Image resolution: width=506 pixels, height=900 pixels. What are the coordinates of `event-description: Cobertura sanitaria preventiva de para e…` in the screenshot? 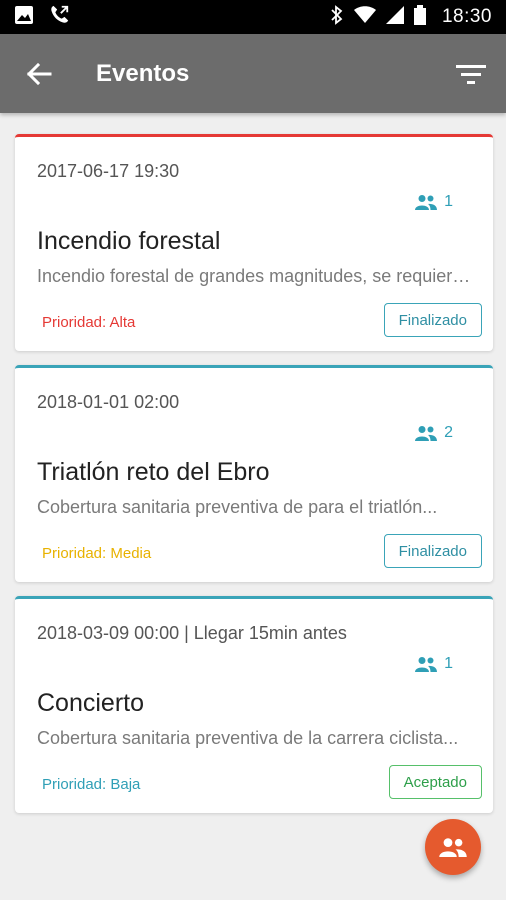 It's located at (237, 507).